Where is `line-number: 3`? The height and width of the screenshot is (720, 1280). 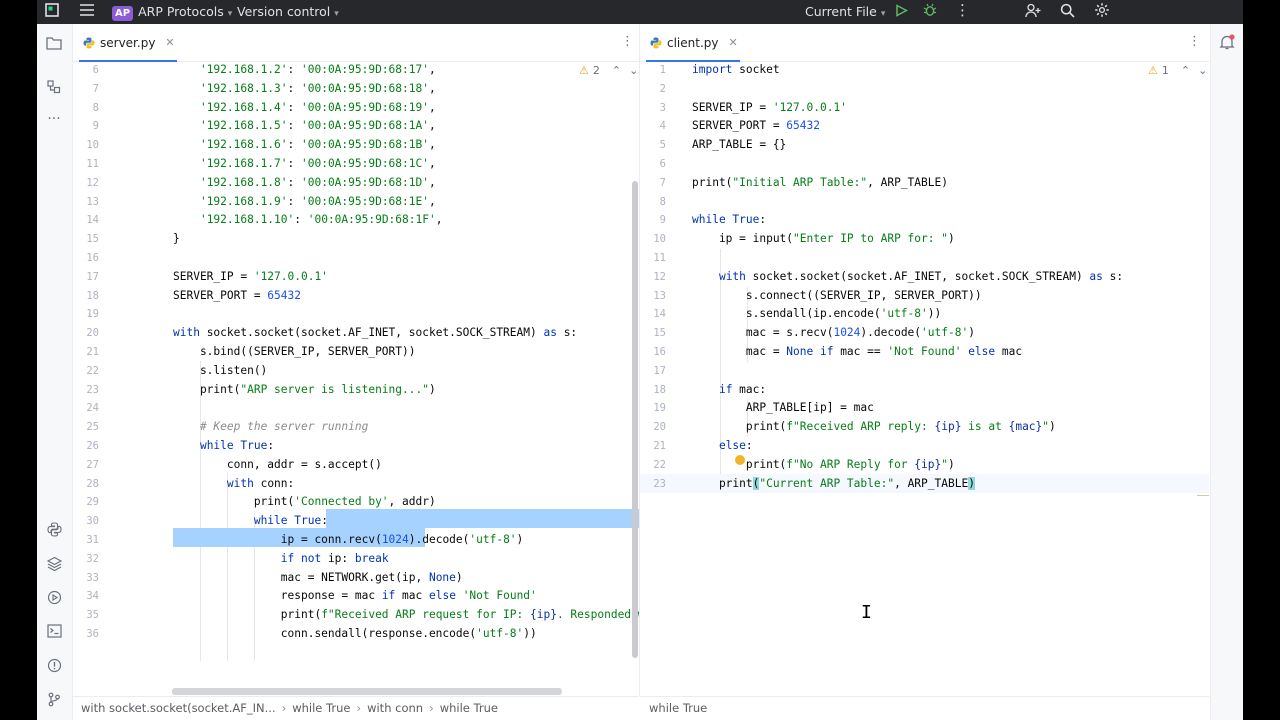 line-number: 3 is located at coordinates (653, 108).